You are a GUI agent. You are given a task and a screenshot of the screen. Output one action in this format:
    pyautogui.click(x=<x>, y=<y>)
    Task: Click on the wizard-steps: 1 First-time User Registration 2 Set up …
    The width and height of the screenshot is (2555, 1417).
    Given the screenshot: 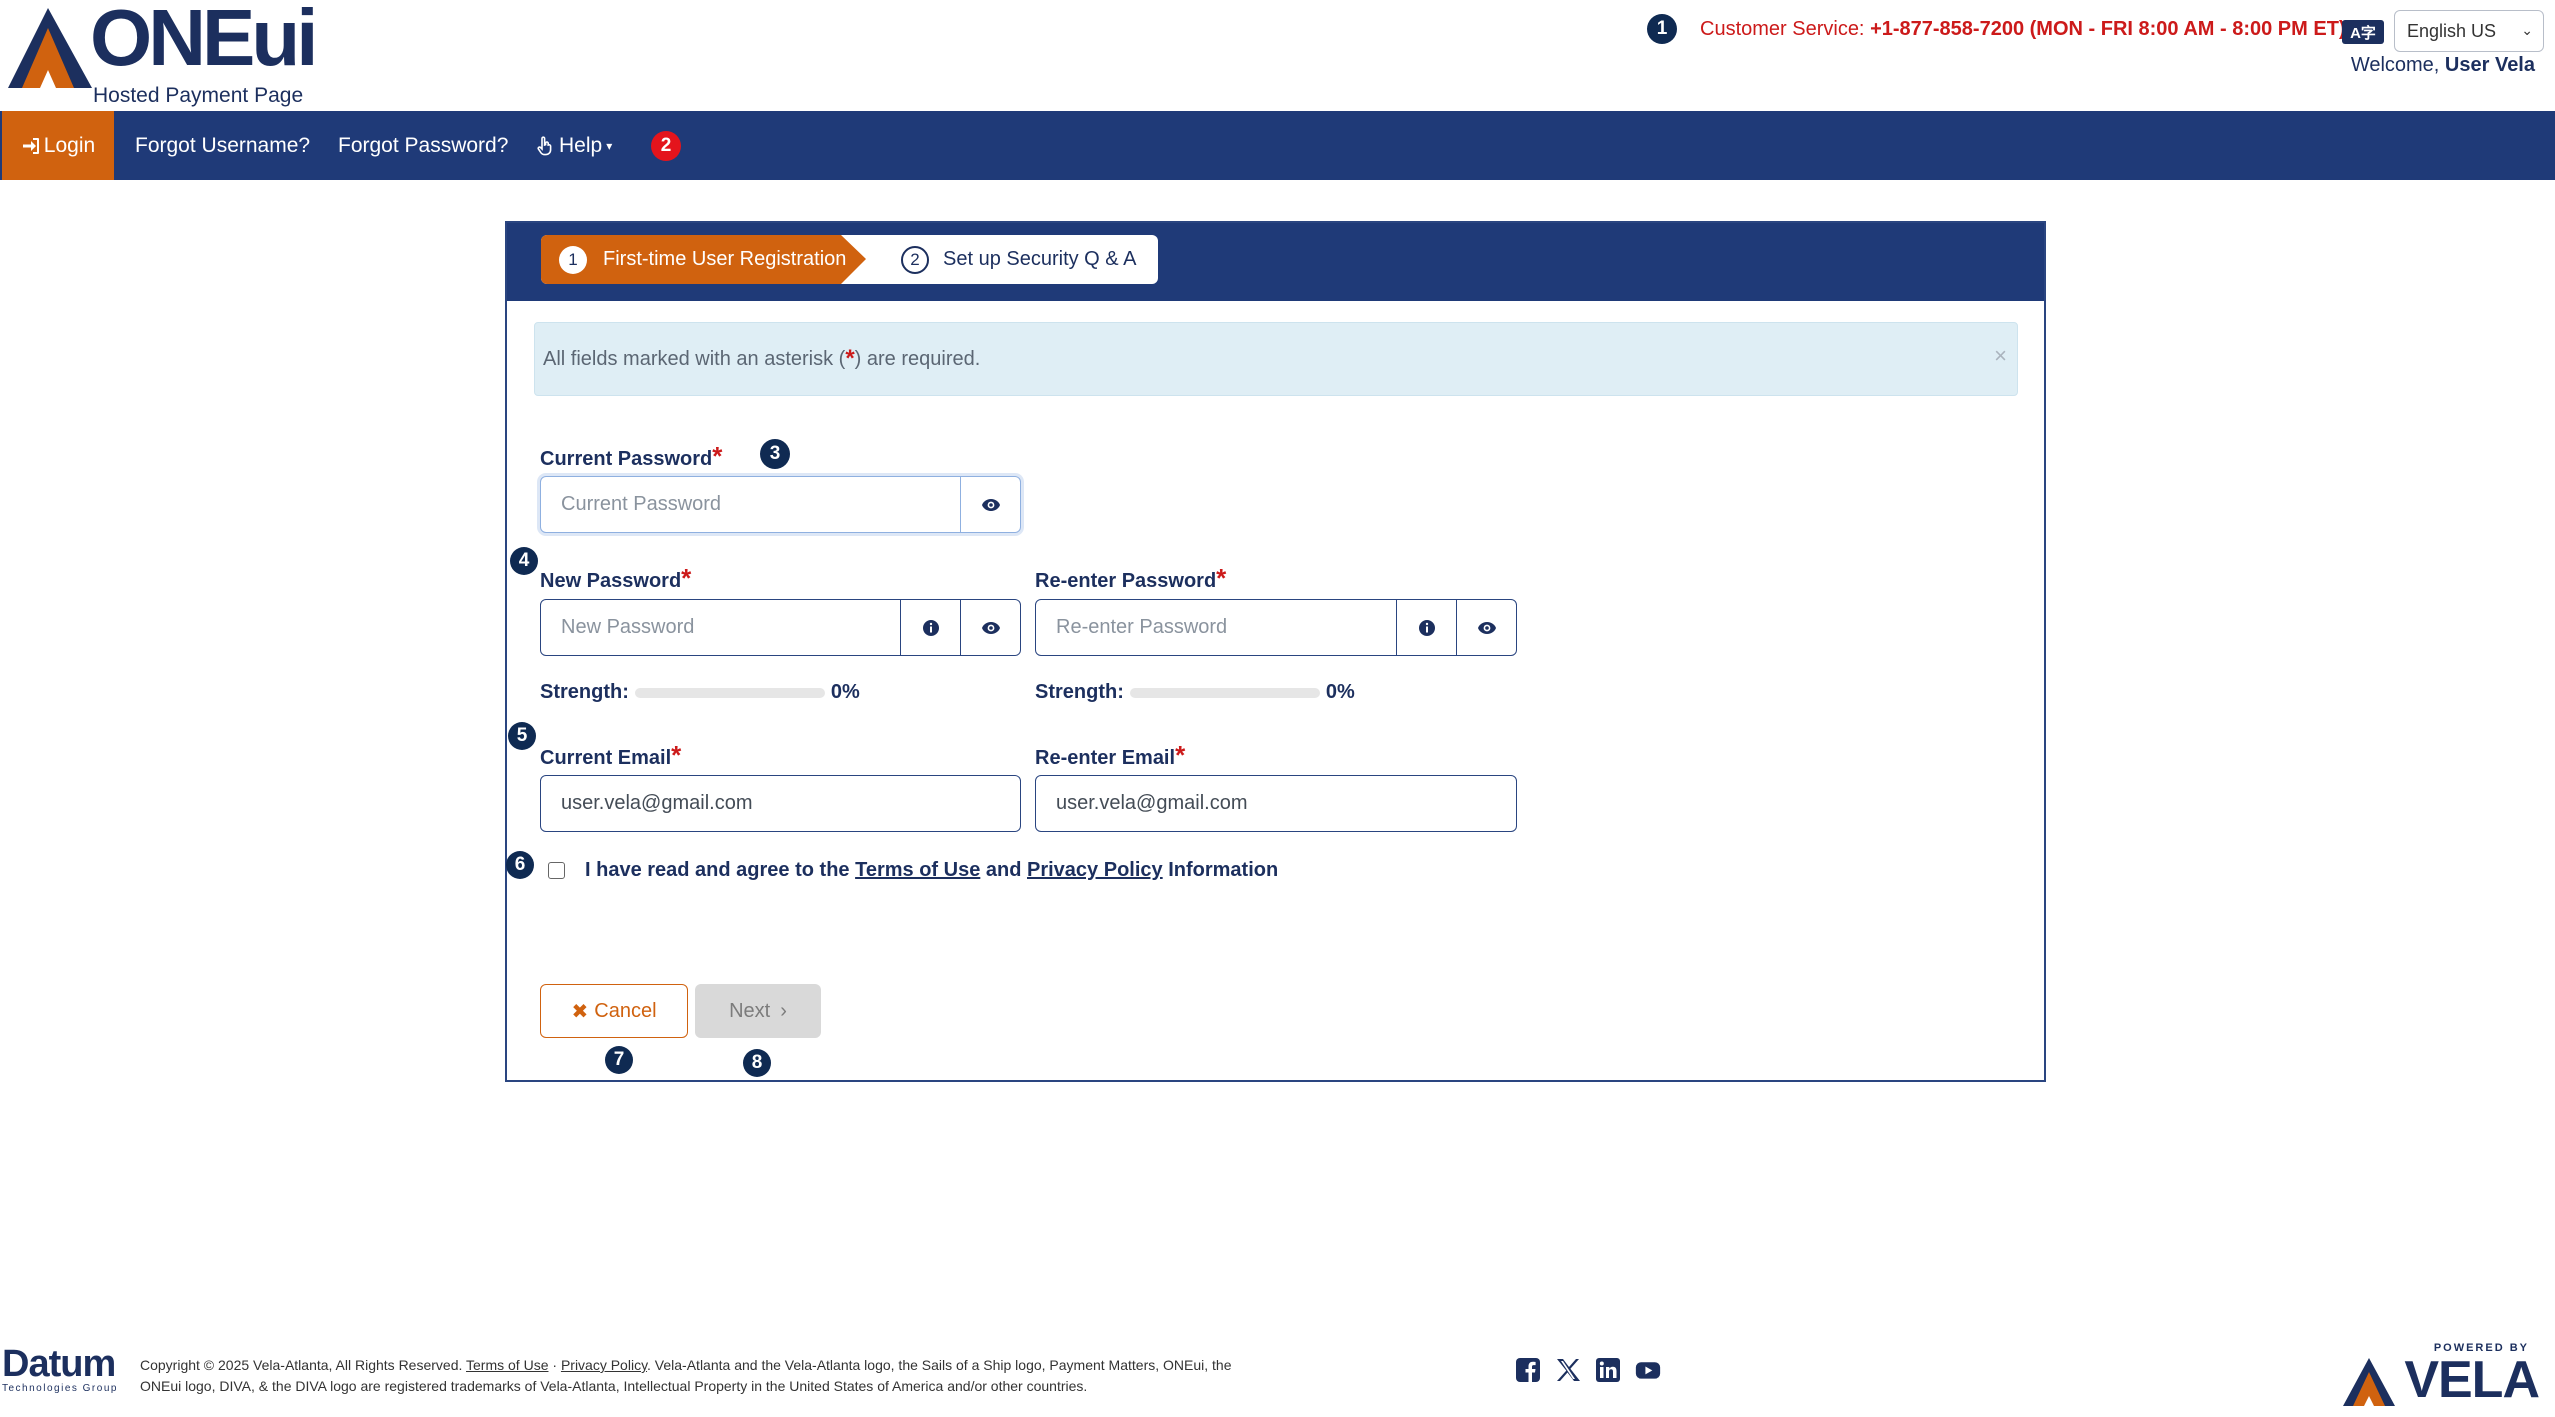 What is the action you would take?
    pyautogui.click(x=849, y=259)
    